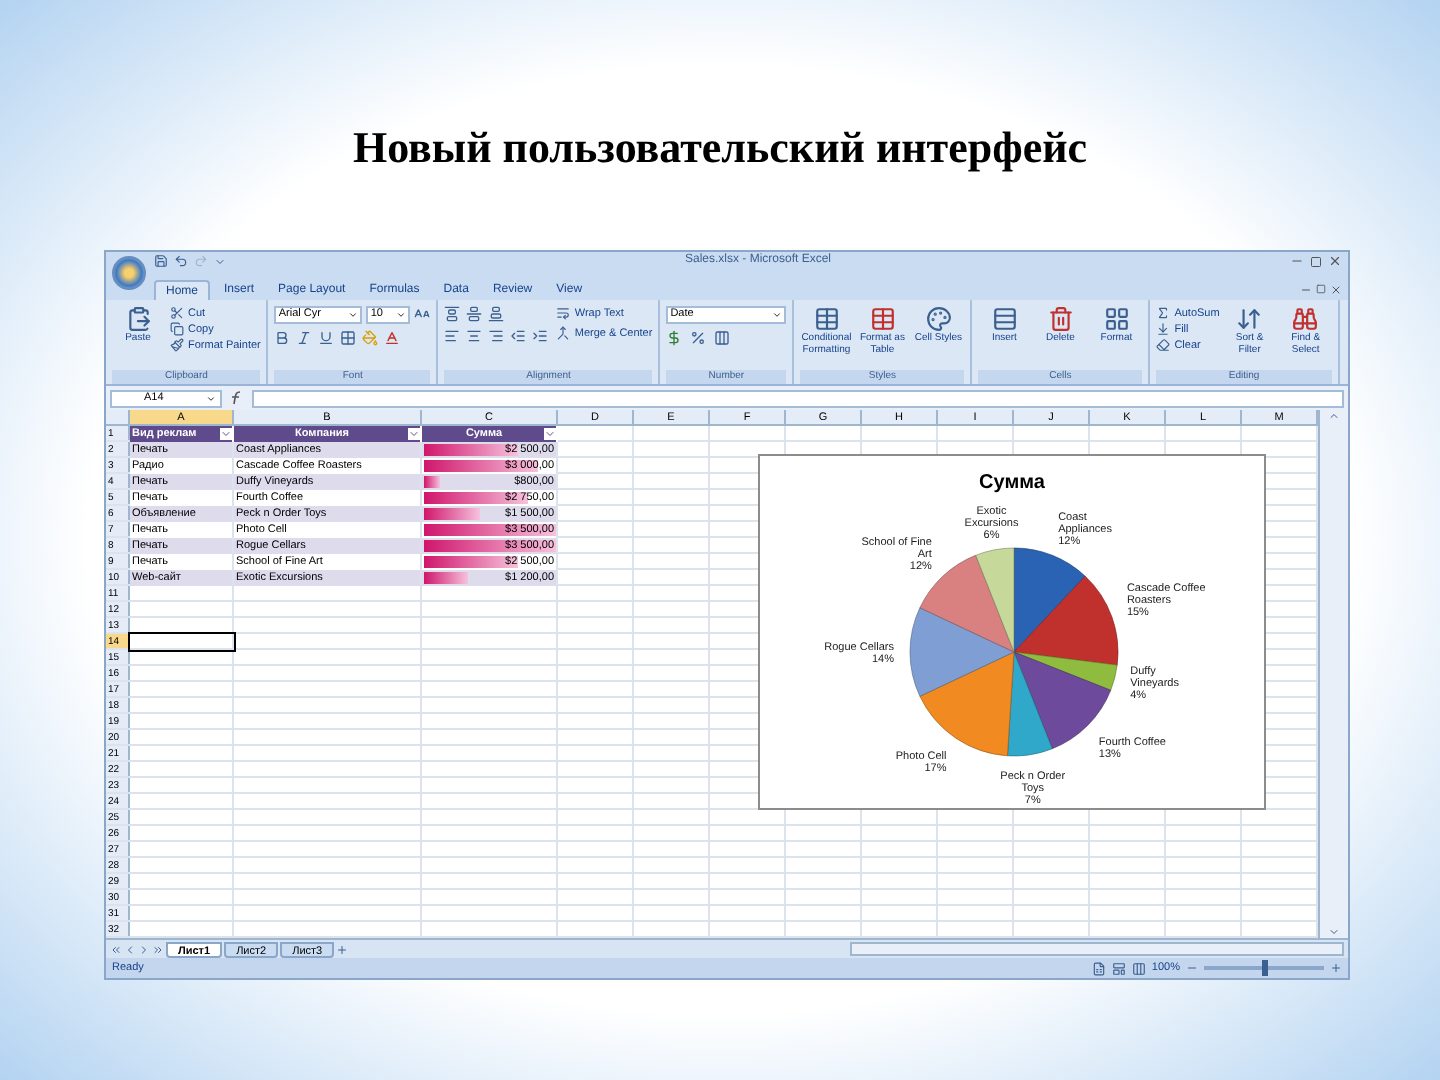  Describe the element at coordinates (563, 333) in the screenshot. I see `merge-icon` at that location.